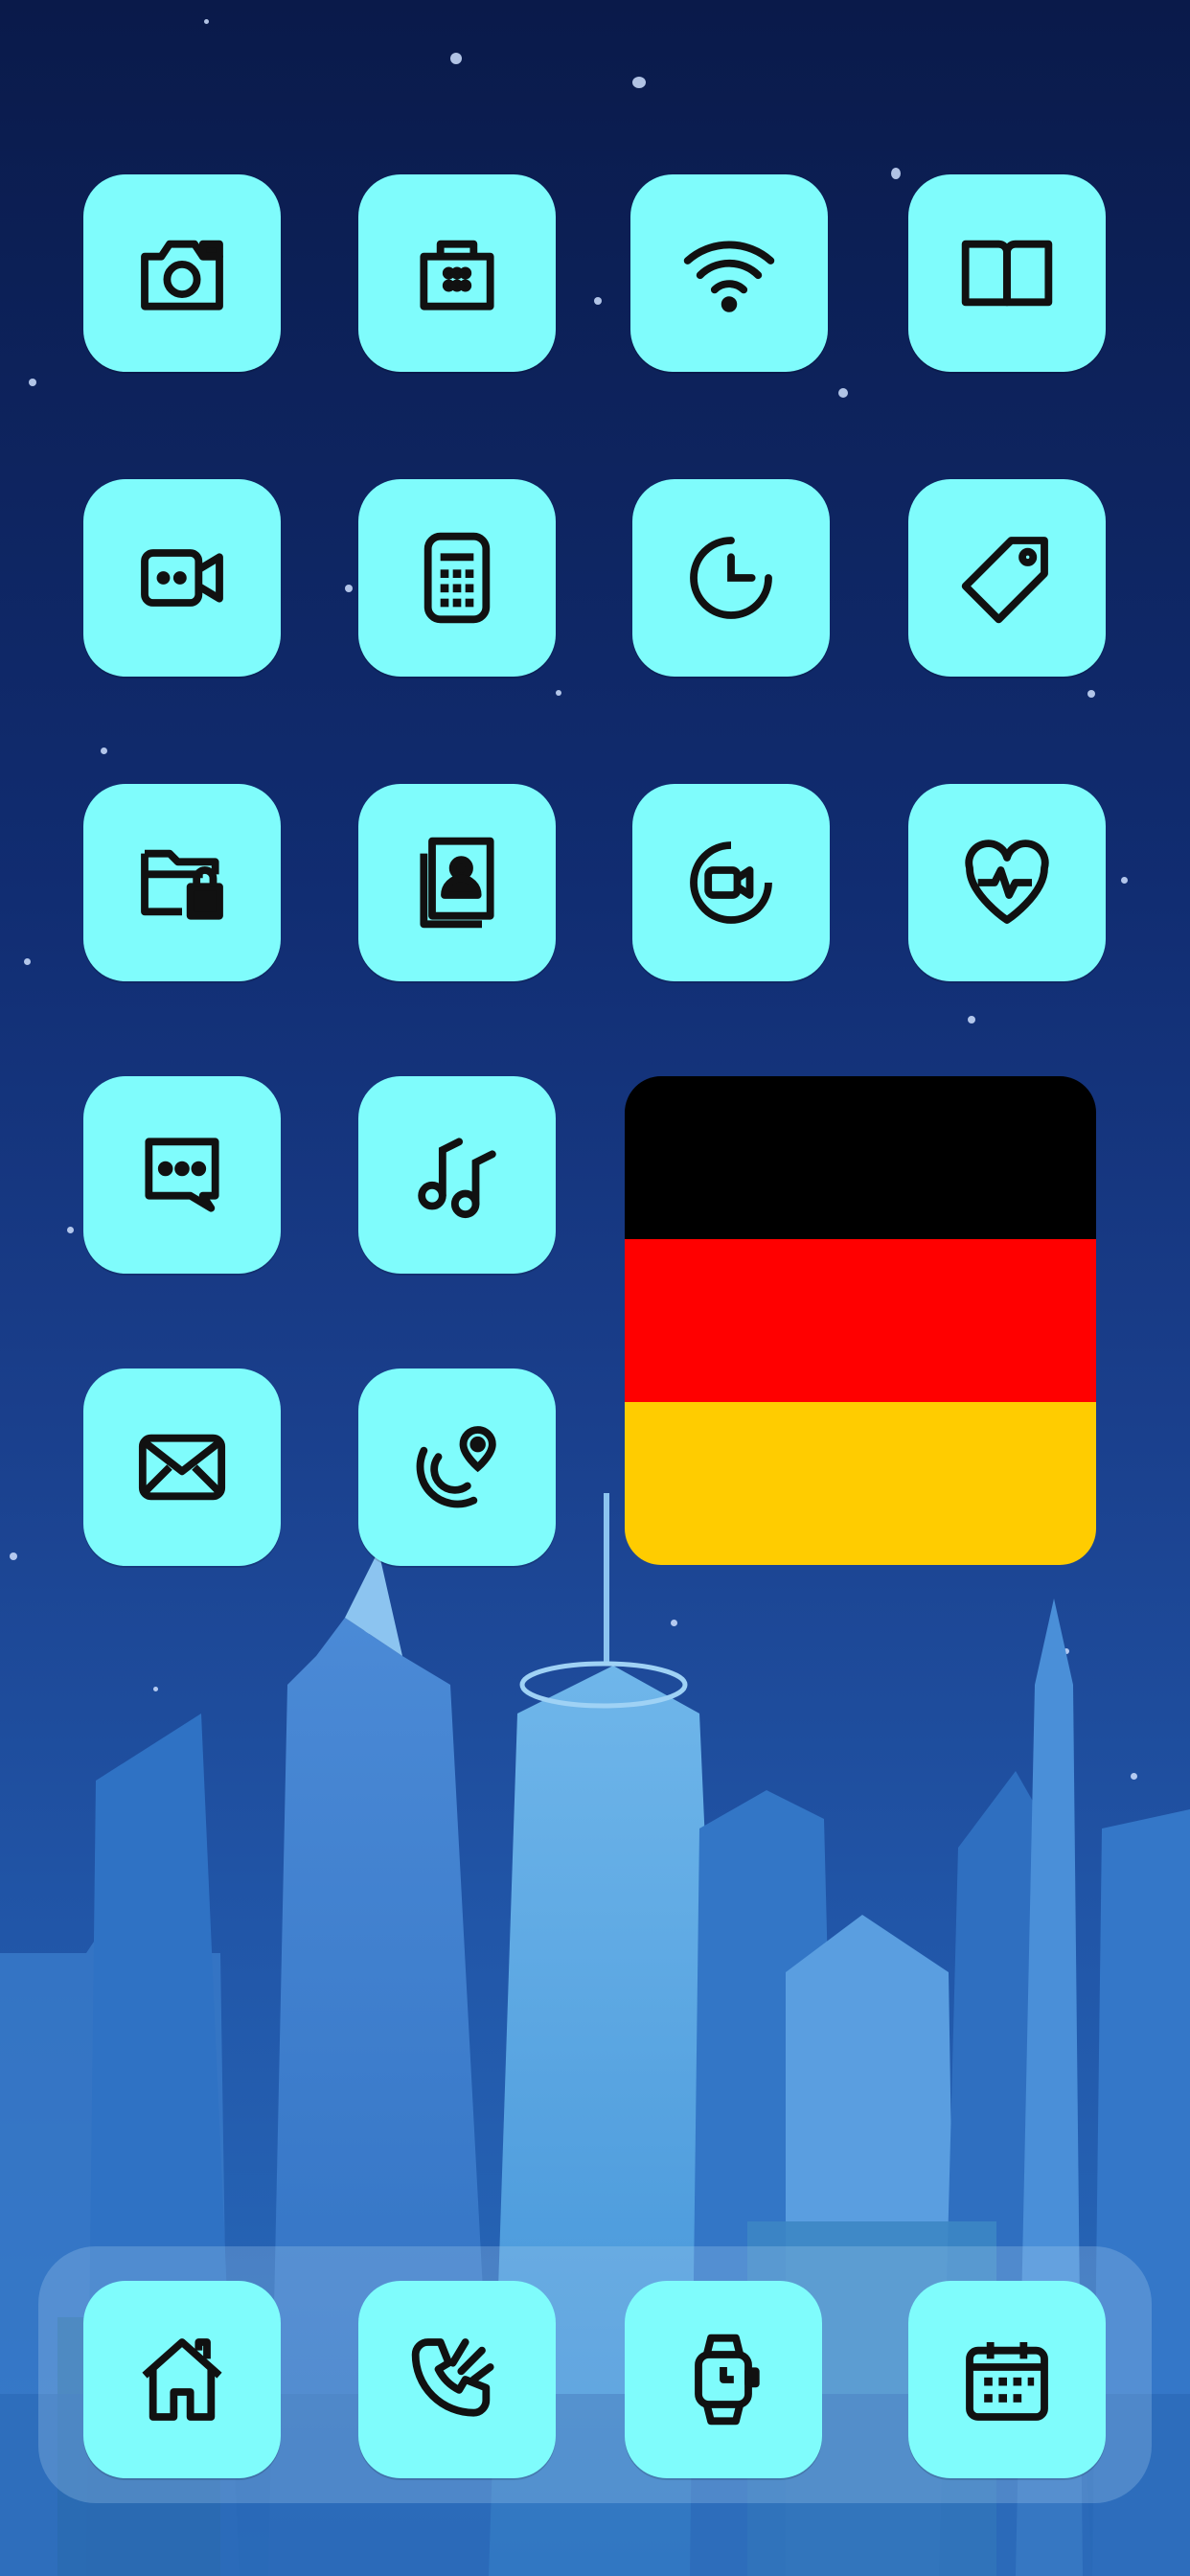 The image size is (1190, 2576). I want to click on app-music, so click(457, 1175).